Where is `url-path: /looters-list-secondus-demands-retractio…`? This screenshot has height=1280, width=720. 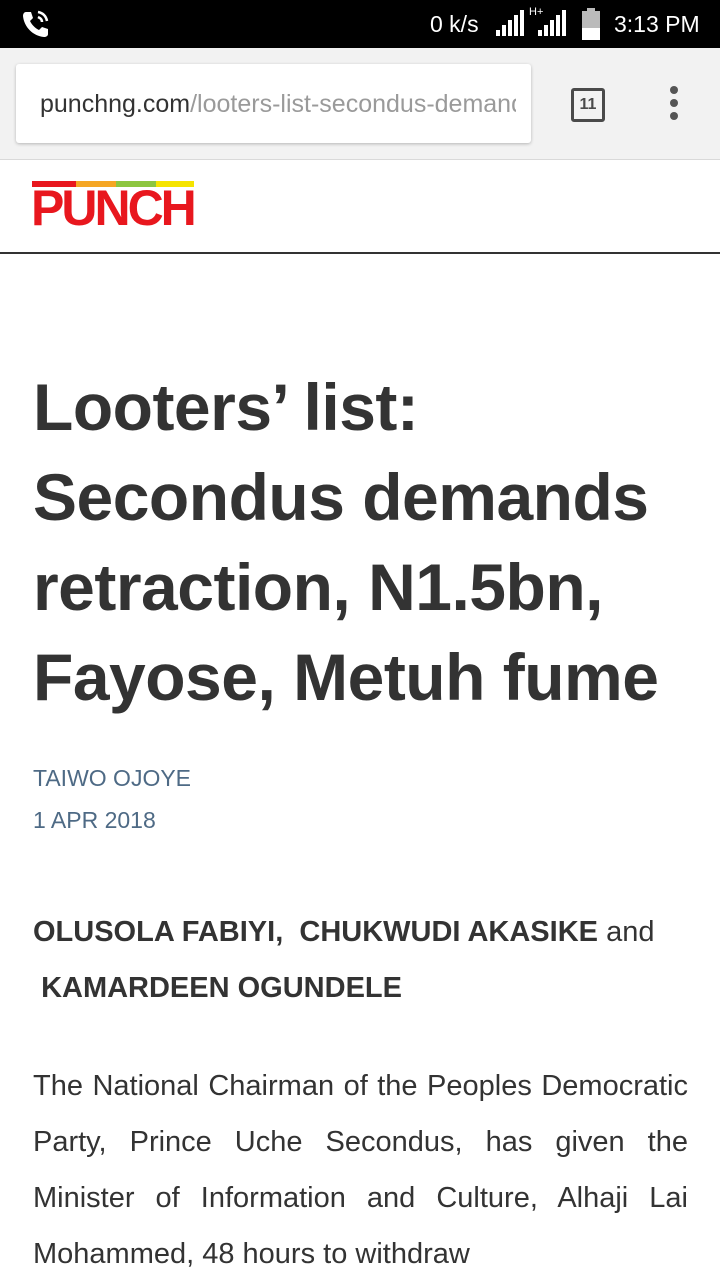
url-path: /looters-list-secondus-demands-retractio… is located at coordinates (353, 104).